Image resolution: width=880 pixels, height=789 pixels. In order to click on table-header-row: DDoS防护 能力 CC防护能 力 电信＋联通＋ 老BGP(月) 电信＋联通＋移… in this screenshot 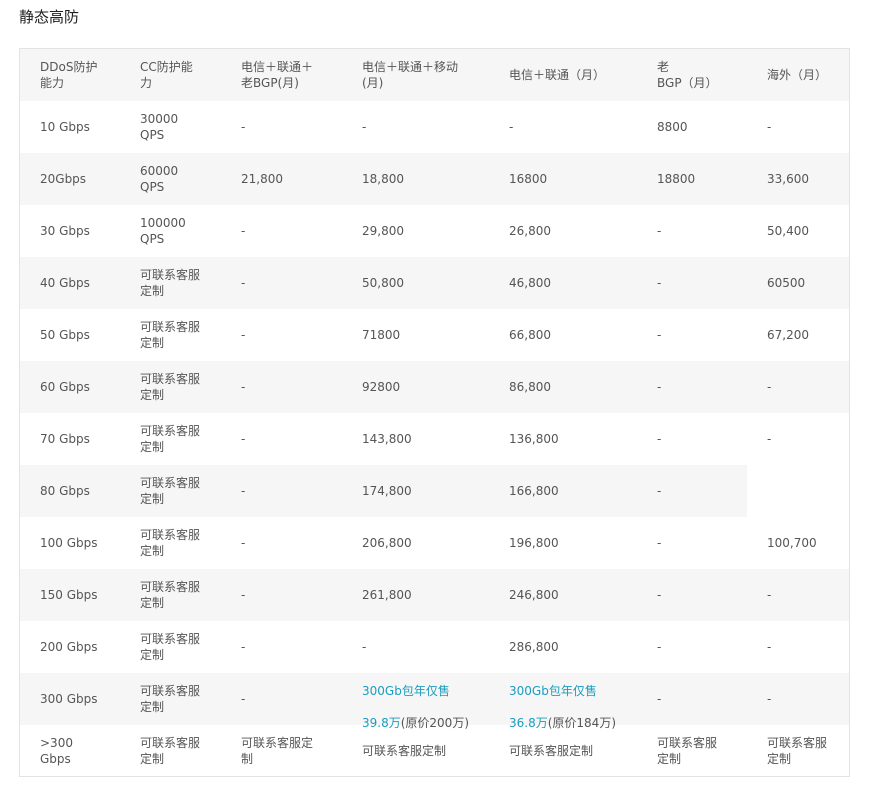, I will do `click(434, 75)`.